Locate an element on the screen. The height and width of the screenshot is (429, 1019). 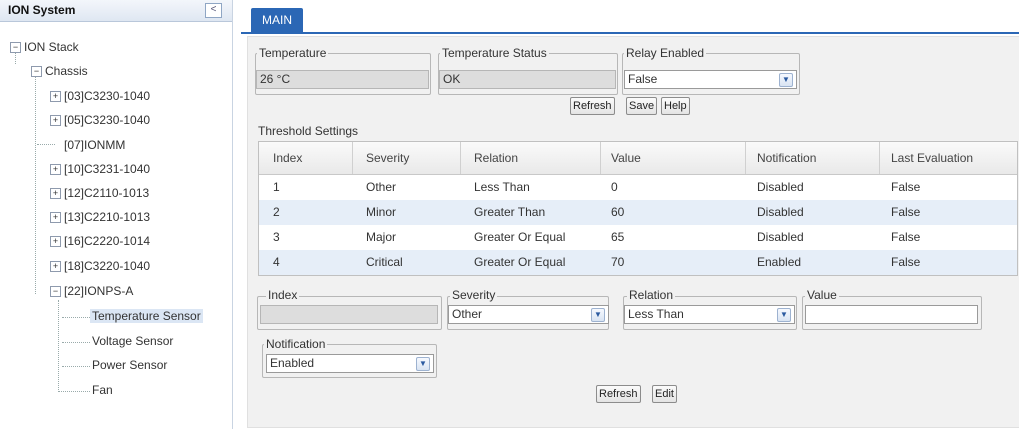
column-header-last-evaluation: Last Evaluation is located at coordinates (932, 158).